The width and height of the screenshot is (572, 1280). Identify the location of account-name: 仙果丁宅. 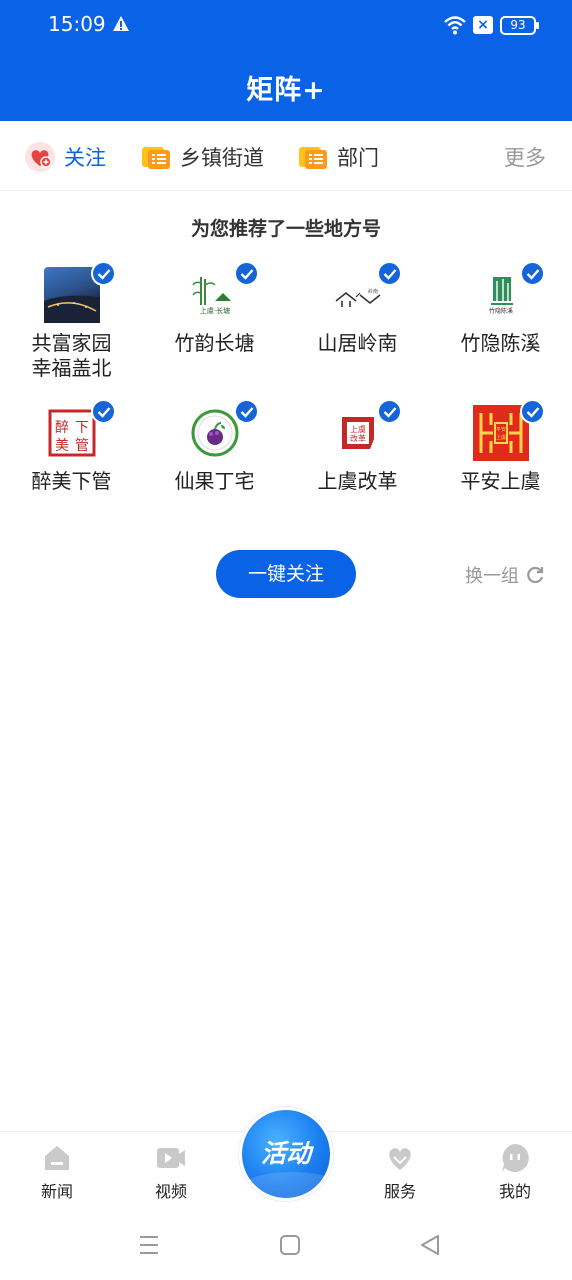
(214, 481).